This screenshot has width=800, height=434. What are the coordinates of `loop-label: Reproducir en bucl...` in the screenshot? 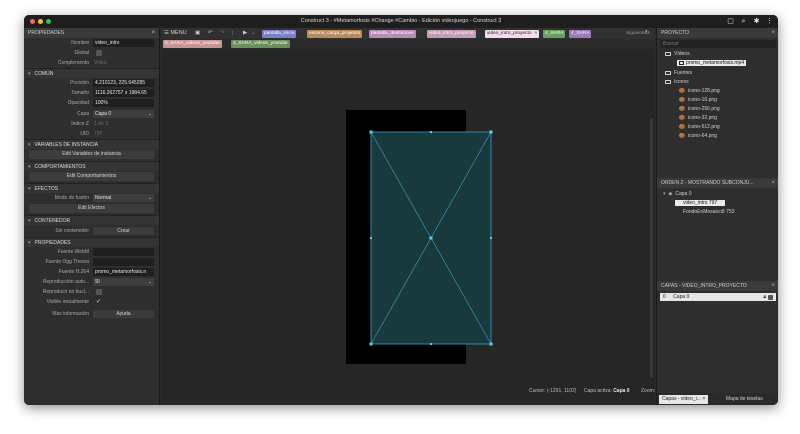 It's located at (65, 292).